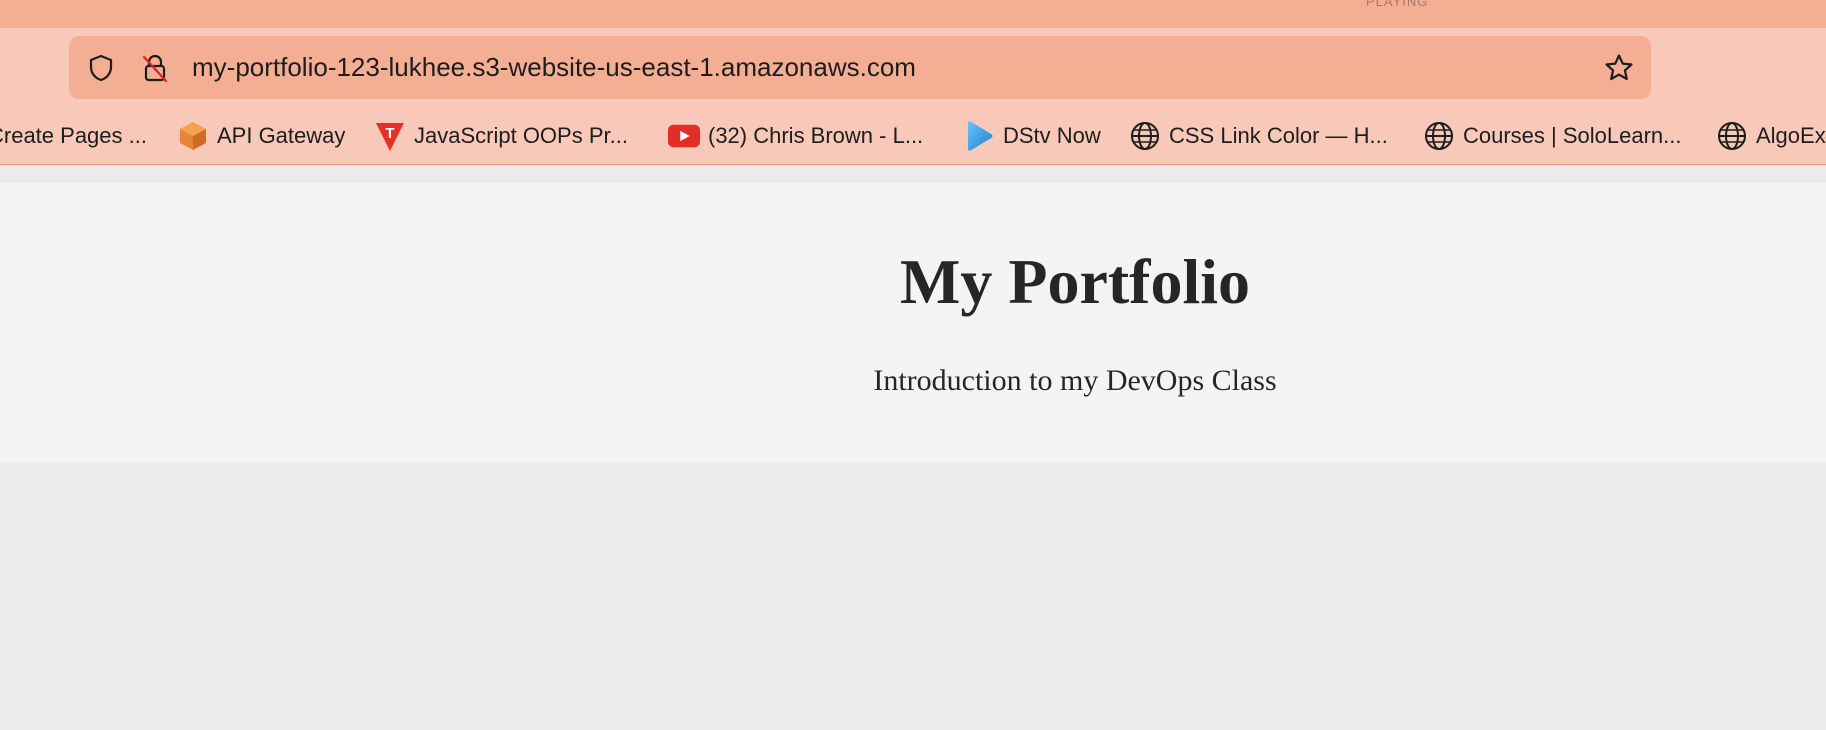 This screenshot has height=730, width=1826. I want to click on bookmark-star-icon, so click(1619, 67).